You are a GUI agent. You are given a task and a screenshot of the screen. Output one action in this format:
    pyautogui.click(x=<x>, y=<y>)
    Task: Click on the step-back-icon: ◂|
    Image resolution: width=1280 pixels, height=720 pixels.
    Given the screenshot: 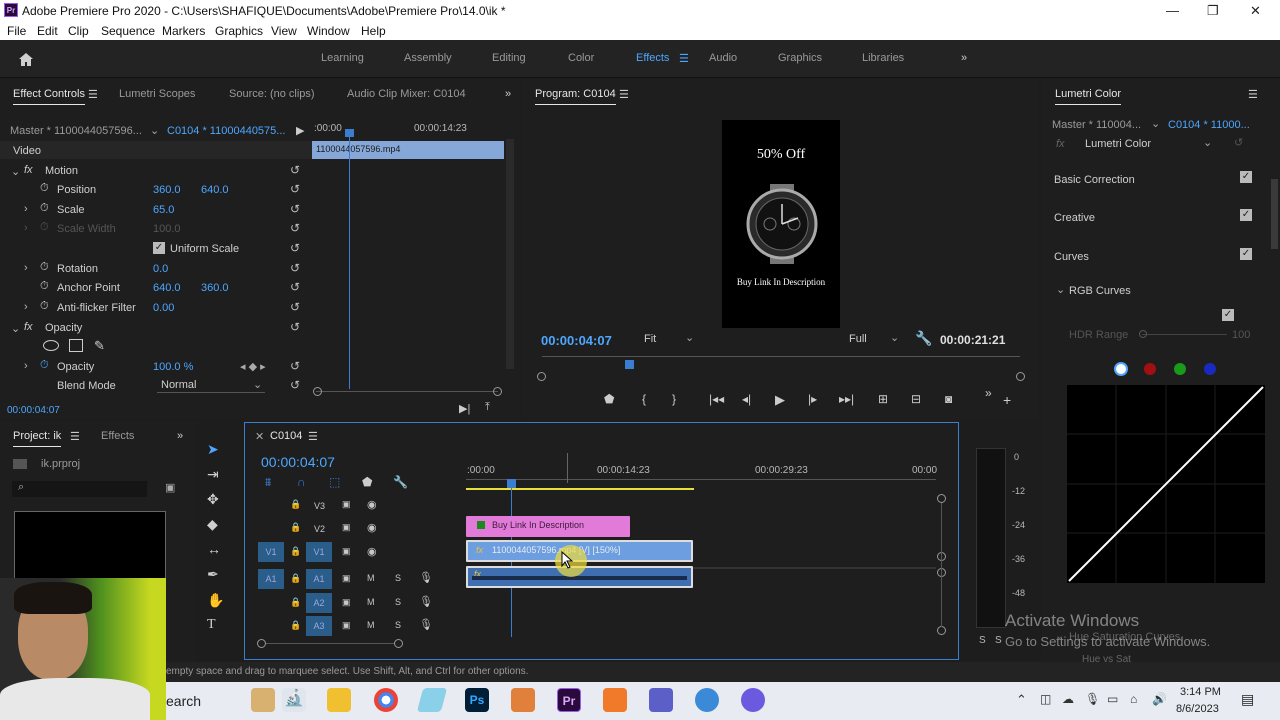 What is the action you would take?
    pyautogui.click(x=746, y=399)
    